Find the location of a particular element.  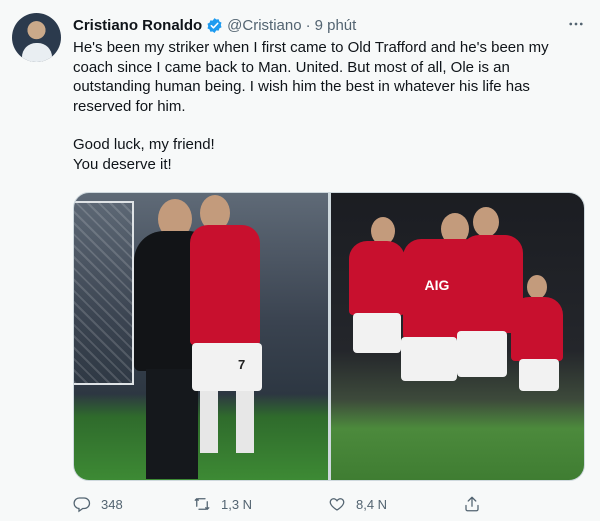

share-button is located at coordinates (472, 504).